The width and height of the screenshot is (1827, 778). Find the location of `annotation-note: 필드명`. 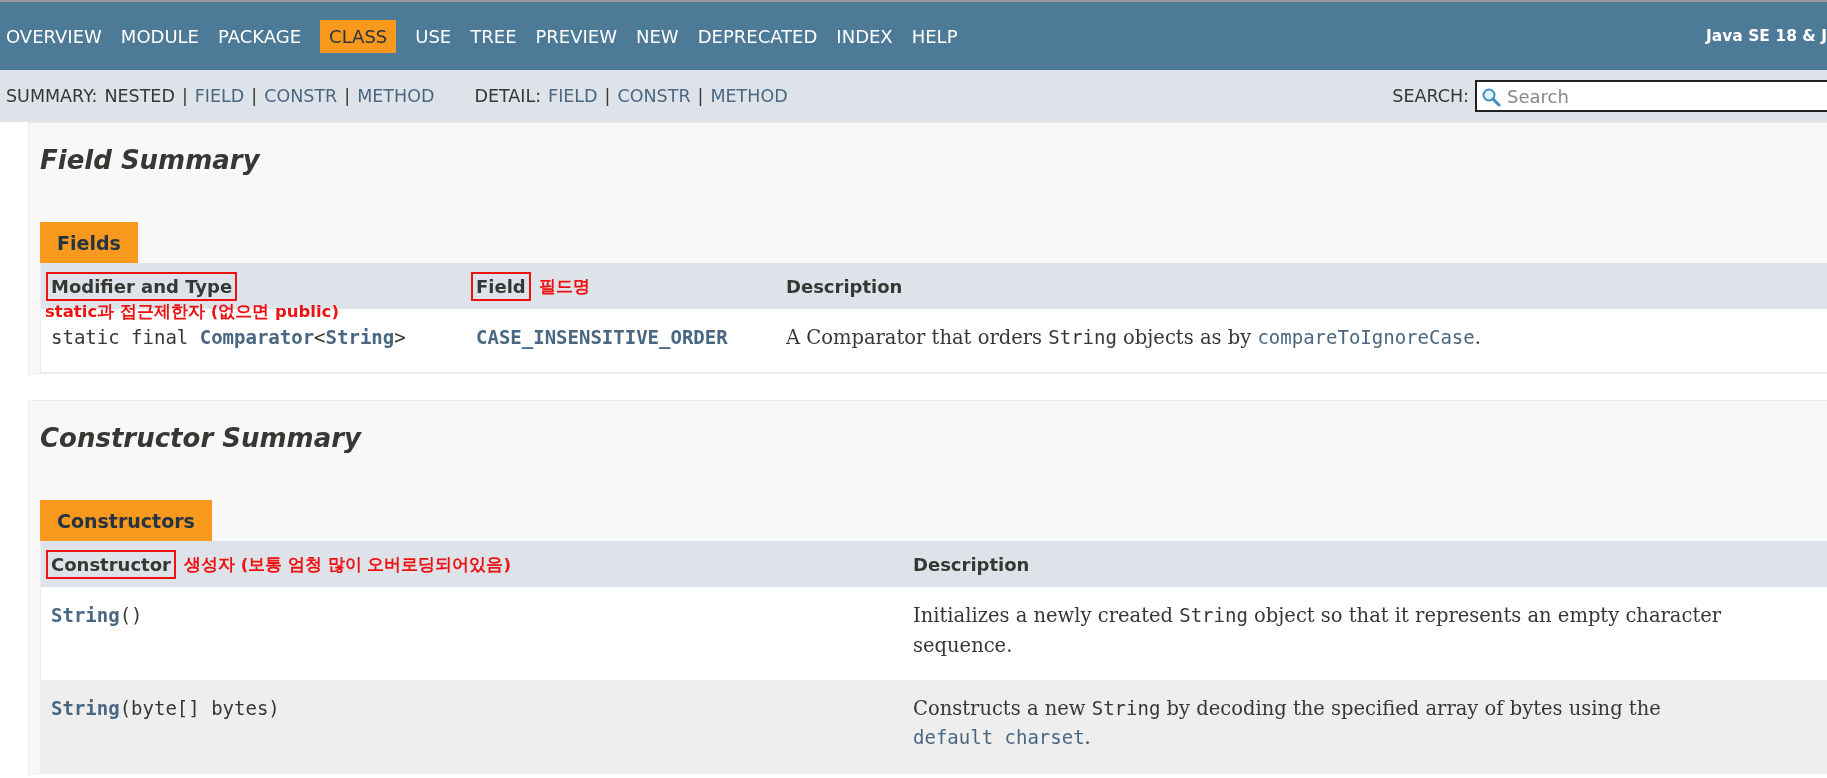

annotation-note: 필드명 is located at coordinates (564, 286).